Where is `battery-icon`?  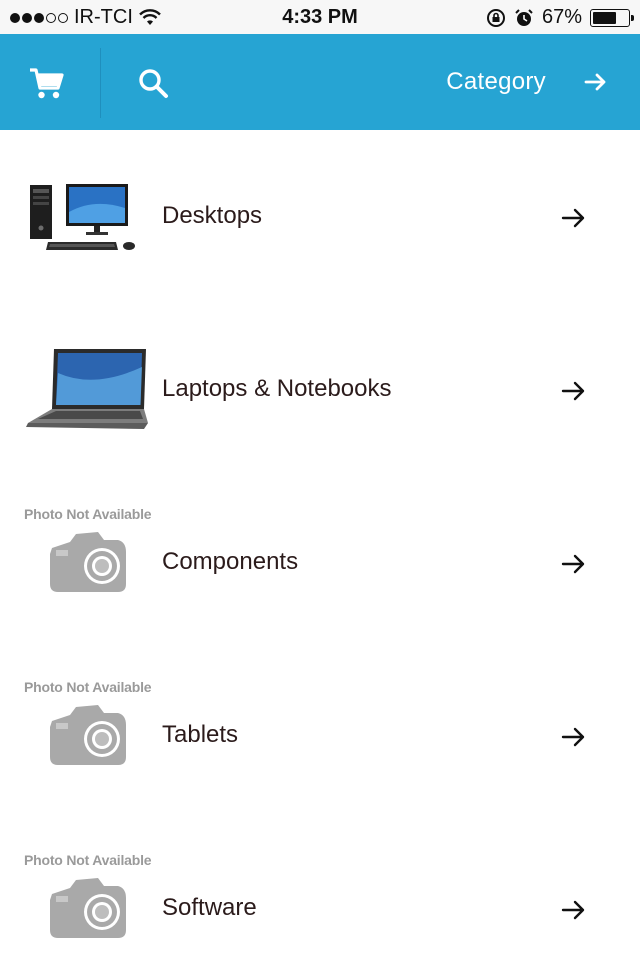
battery-icon is located at coordinates (612, 17).